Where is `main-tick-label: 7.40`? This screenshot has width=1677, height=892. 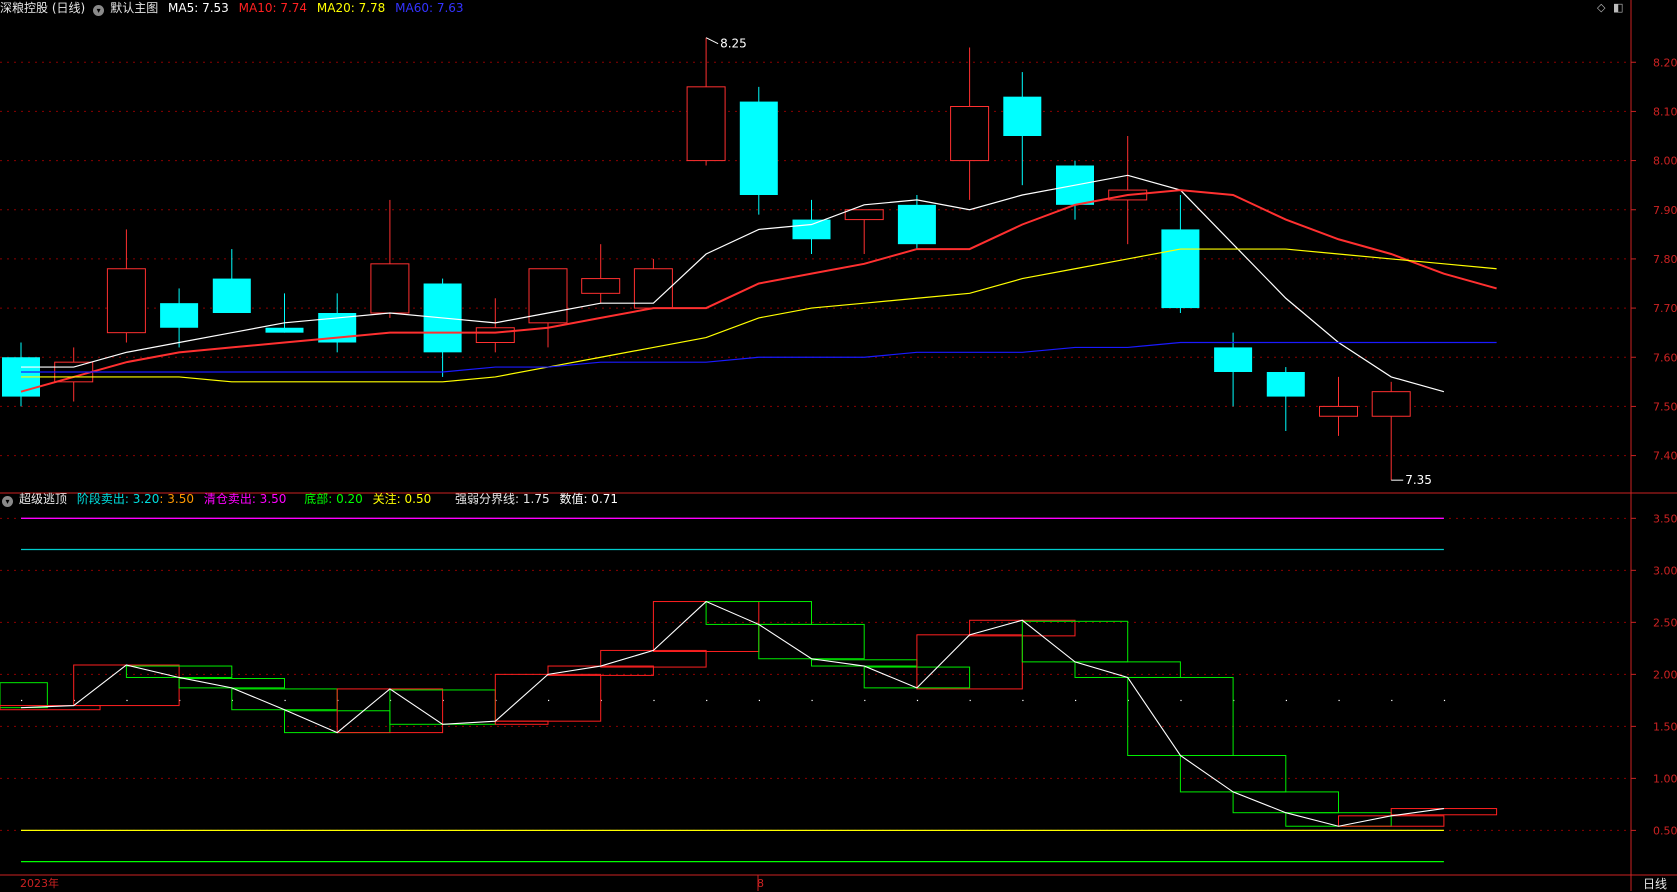
main-tick-label: 7.40 is located at coordinates (1665, 456).